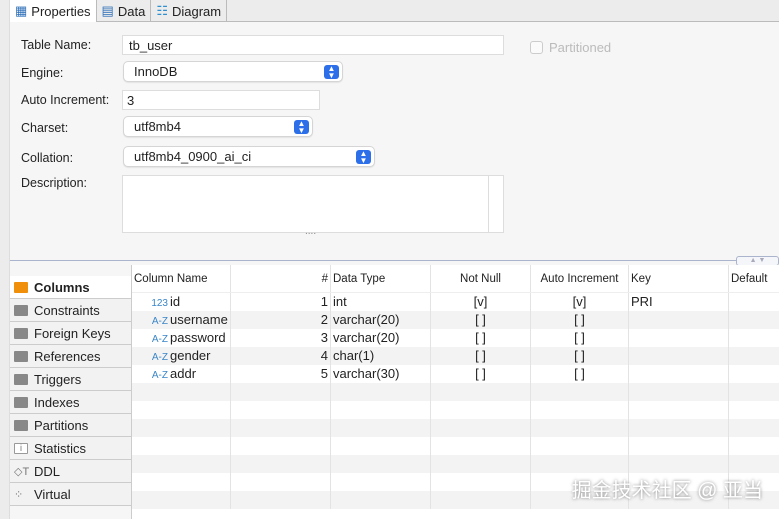  Describe the element at coordinates (221, 100) in the screenshot. I see `auto-increment-input: 3` at that location.